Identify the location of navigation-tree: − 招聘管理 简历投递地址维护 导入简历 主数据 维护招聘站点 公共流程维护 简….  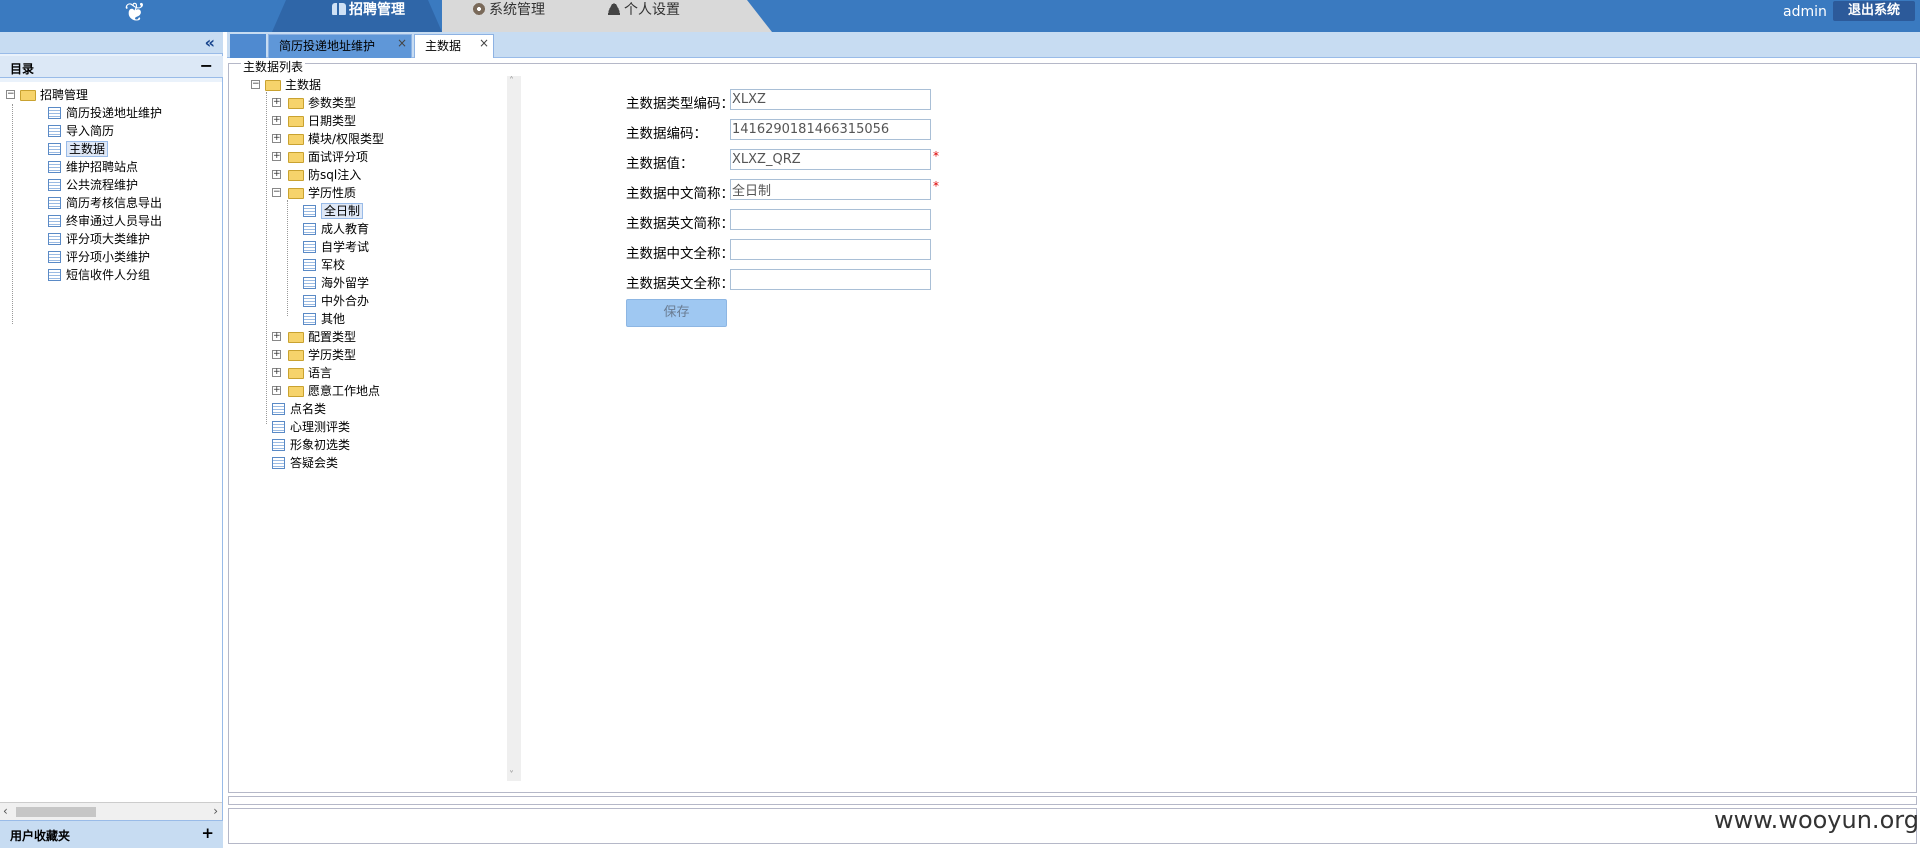
(111, 442).